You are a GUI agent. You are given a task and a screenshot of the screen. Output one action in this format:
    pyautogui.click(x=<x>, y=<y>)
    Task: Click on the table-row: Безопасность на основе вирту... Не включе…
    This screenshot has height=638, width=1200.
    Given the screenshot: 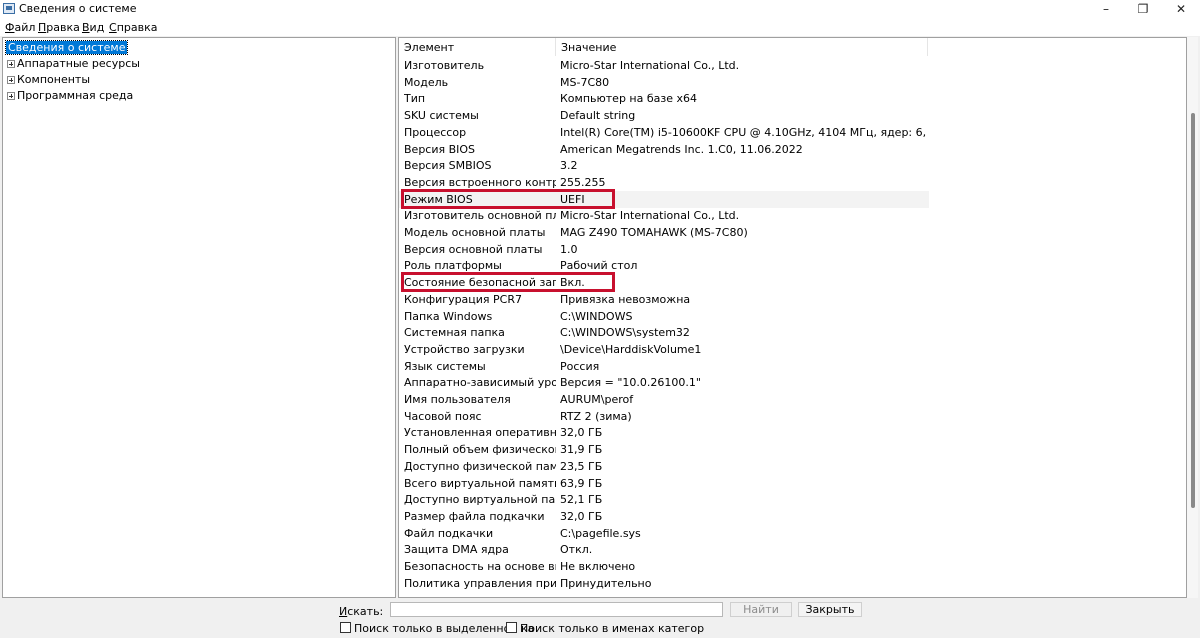 What is the action you would take?
    pyautogui.click(x=664, y=566)
    